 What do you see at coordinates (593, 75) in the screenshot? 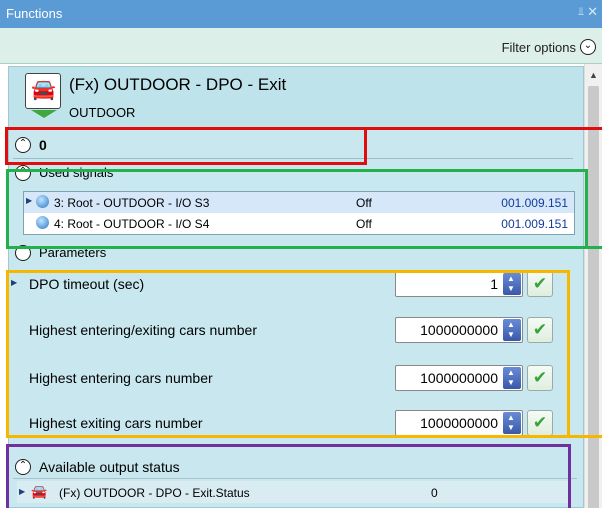
I see `scroll-up-icon: ▲` at bounding box center [593, 75].